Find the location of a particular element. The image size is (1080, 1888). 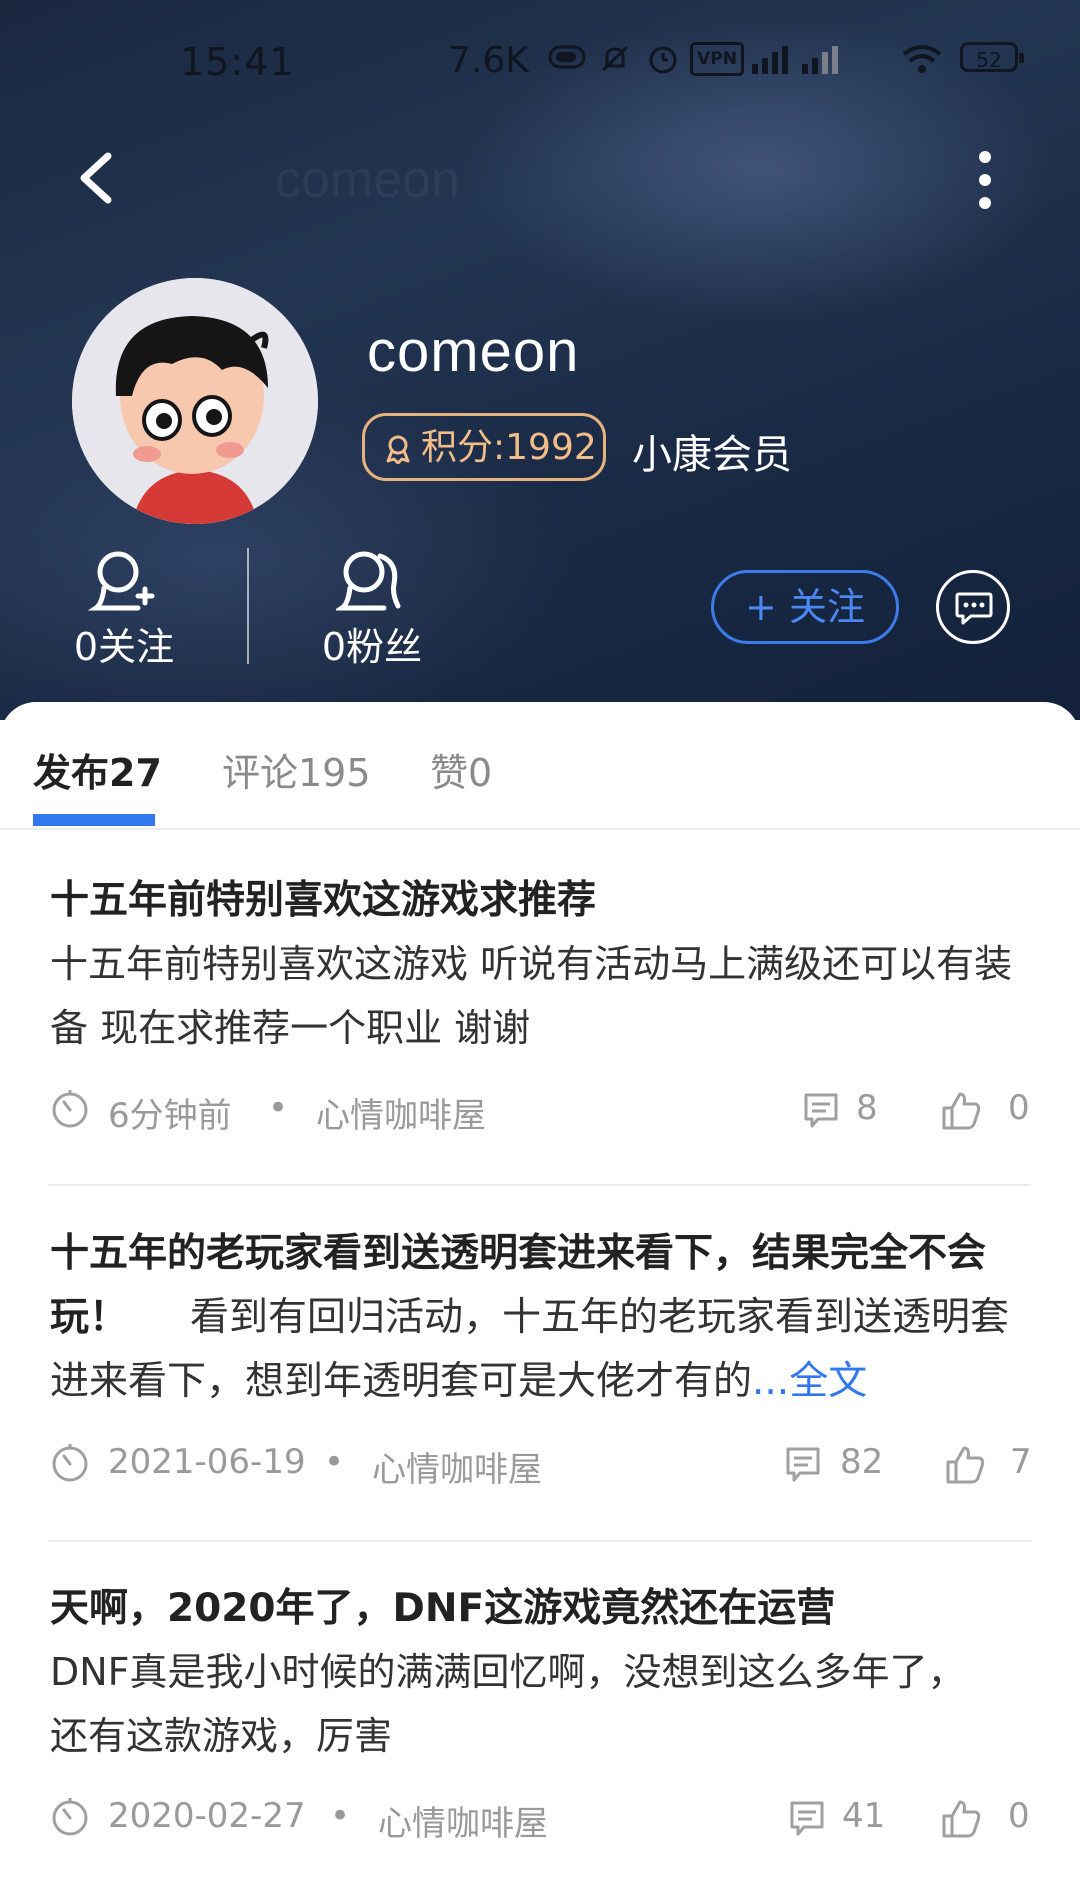

points-label: 积分:1992 is located at coordinates (509, 447).